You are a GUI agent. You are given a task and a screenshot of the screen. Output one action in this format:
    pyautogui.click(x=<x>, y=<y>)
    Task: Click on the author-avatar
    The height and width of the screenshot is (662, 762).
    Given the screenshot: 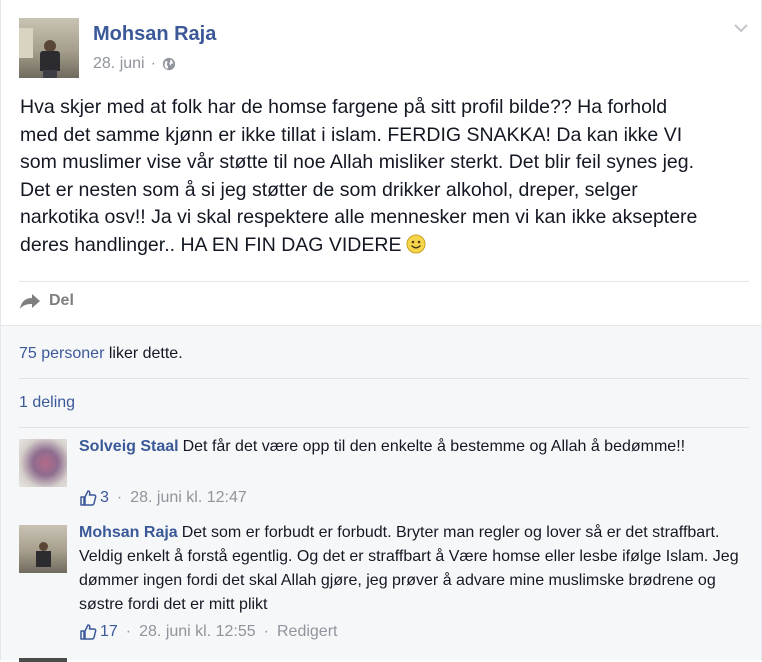 What is the action you would take?
    pyautogui.click(x=49, y=48)
    